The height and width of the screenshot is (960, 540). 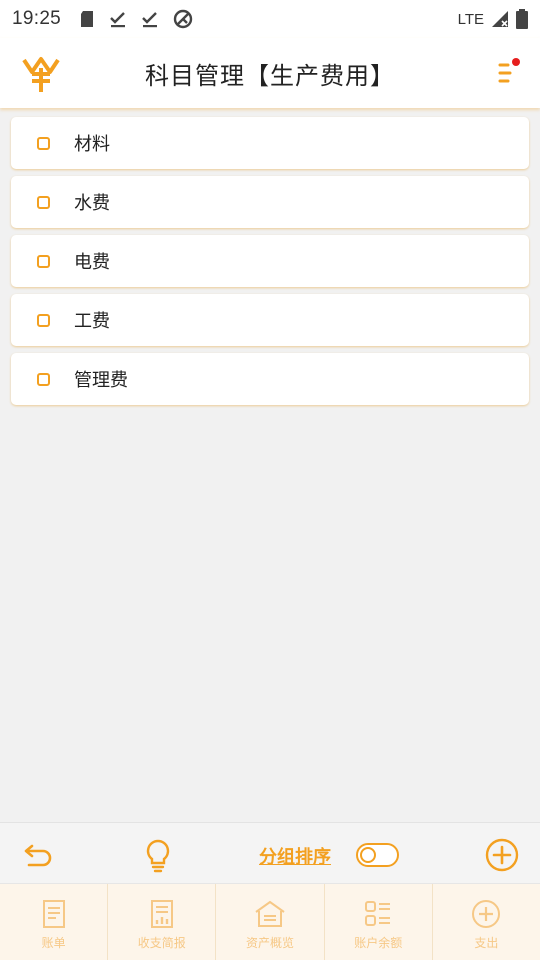 I want to click on tab-balance: 账户余额, so click(x=379, y=922).